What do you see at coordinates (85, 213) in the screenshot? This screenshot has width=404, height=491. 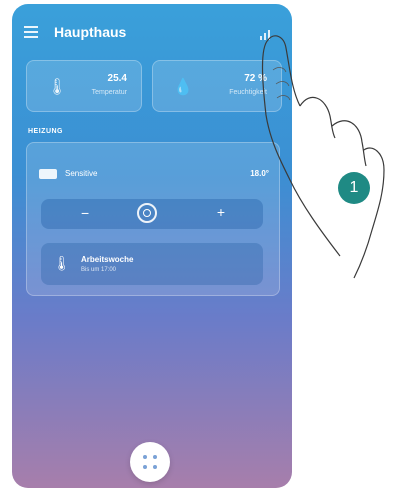 I see `decrease-button: −` at bounding box center [85, 213].